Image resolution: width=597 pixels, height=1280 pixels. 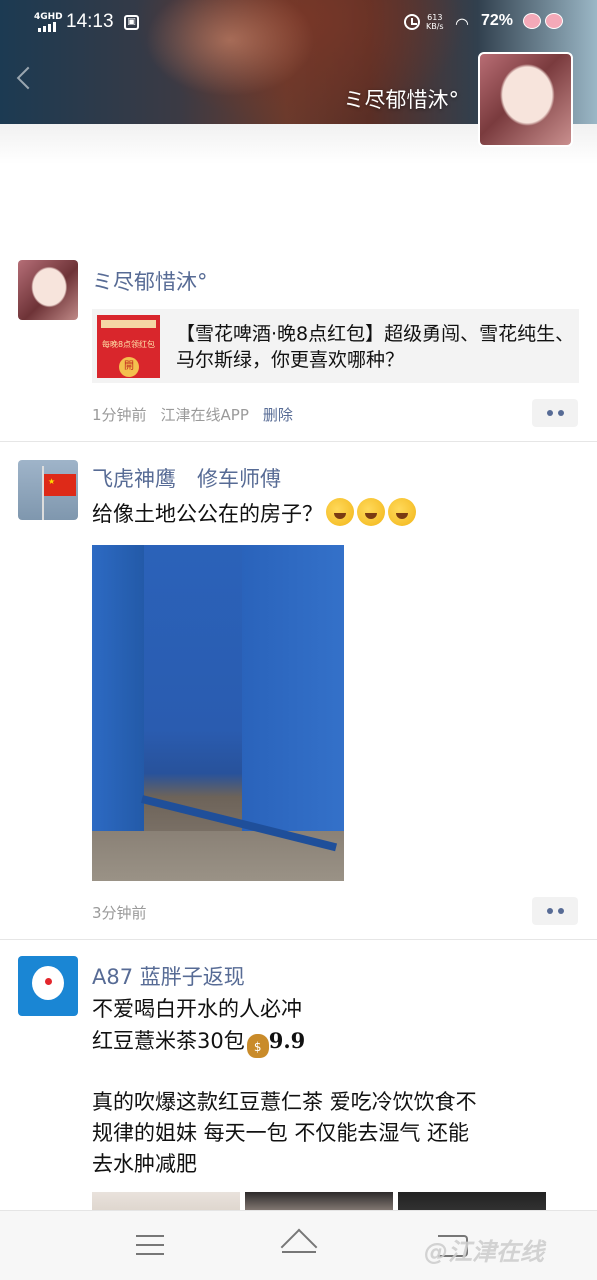 I want to click on thumb-text: 每晚8点领红包, so click(x=128, y=344).